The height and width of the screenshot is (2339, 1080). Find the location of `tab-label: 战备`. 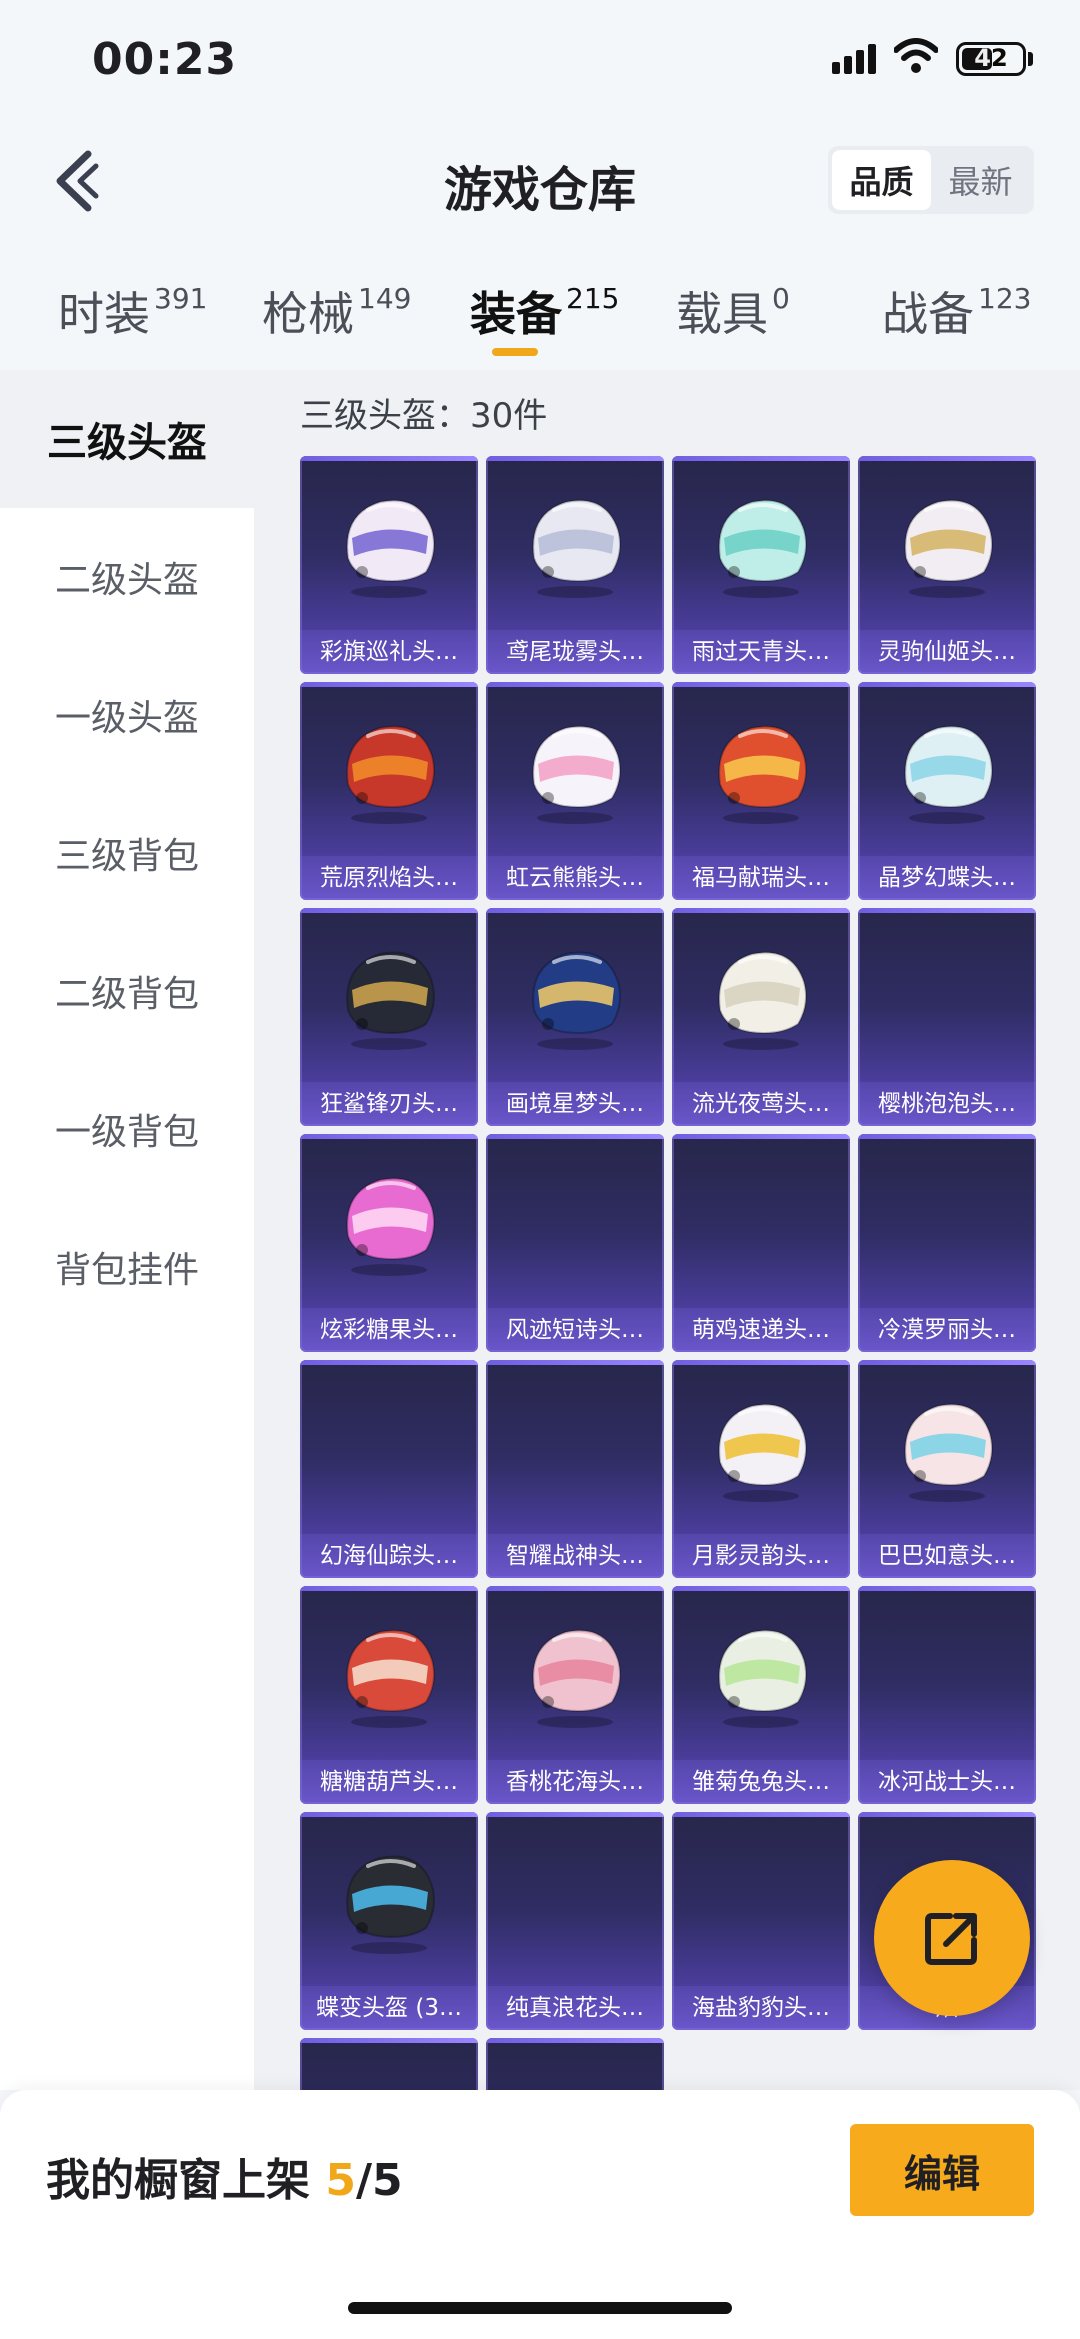

tab-label: 战备 is located at coordinates (928, 314).